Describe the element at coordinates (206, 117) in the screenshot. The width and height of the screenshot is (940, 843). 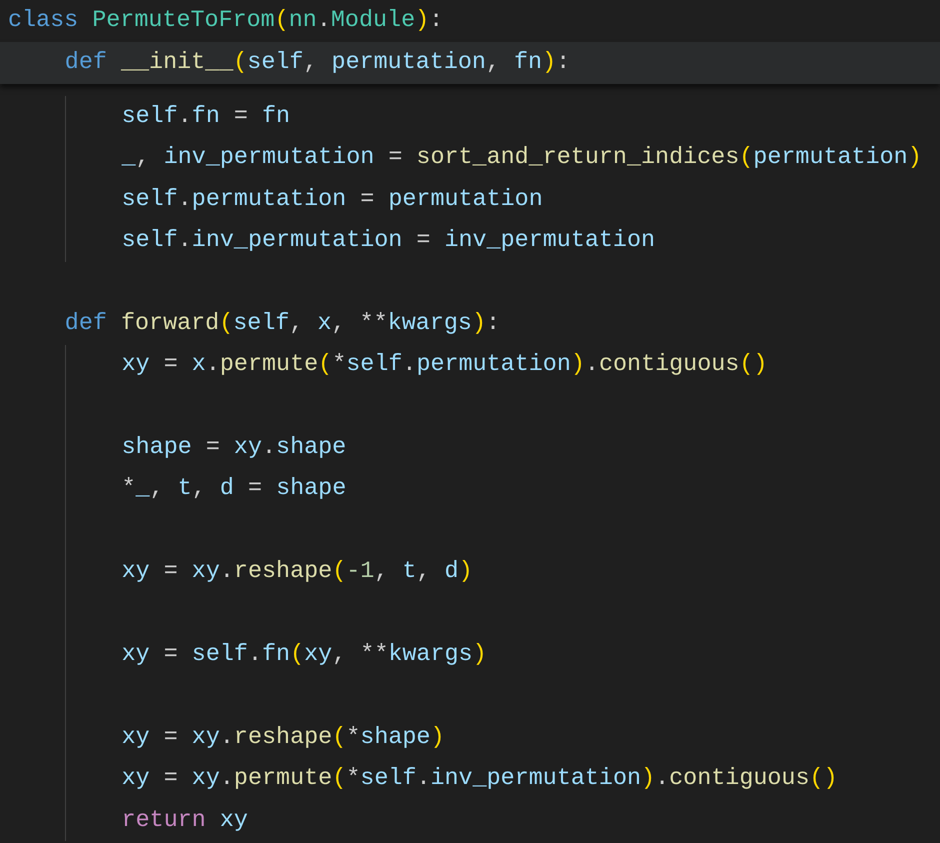
I see `code-line: self.fn = fn` at that location.